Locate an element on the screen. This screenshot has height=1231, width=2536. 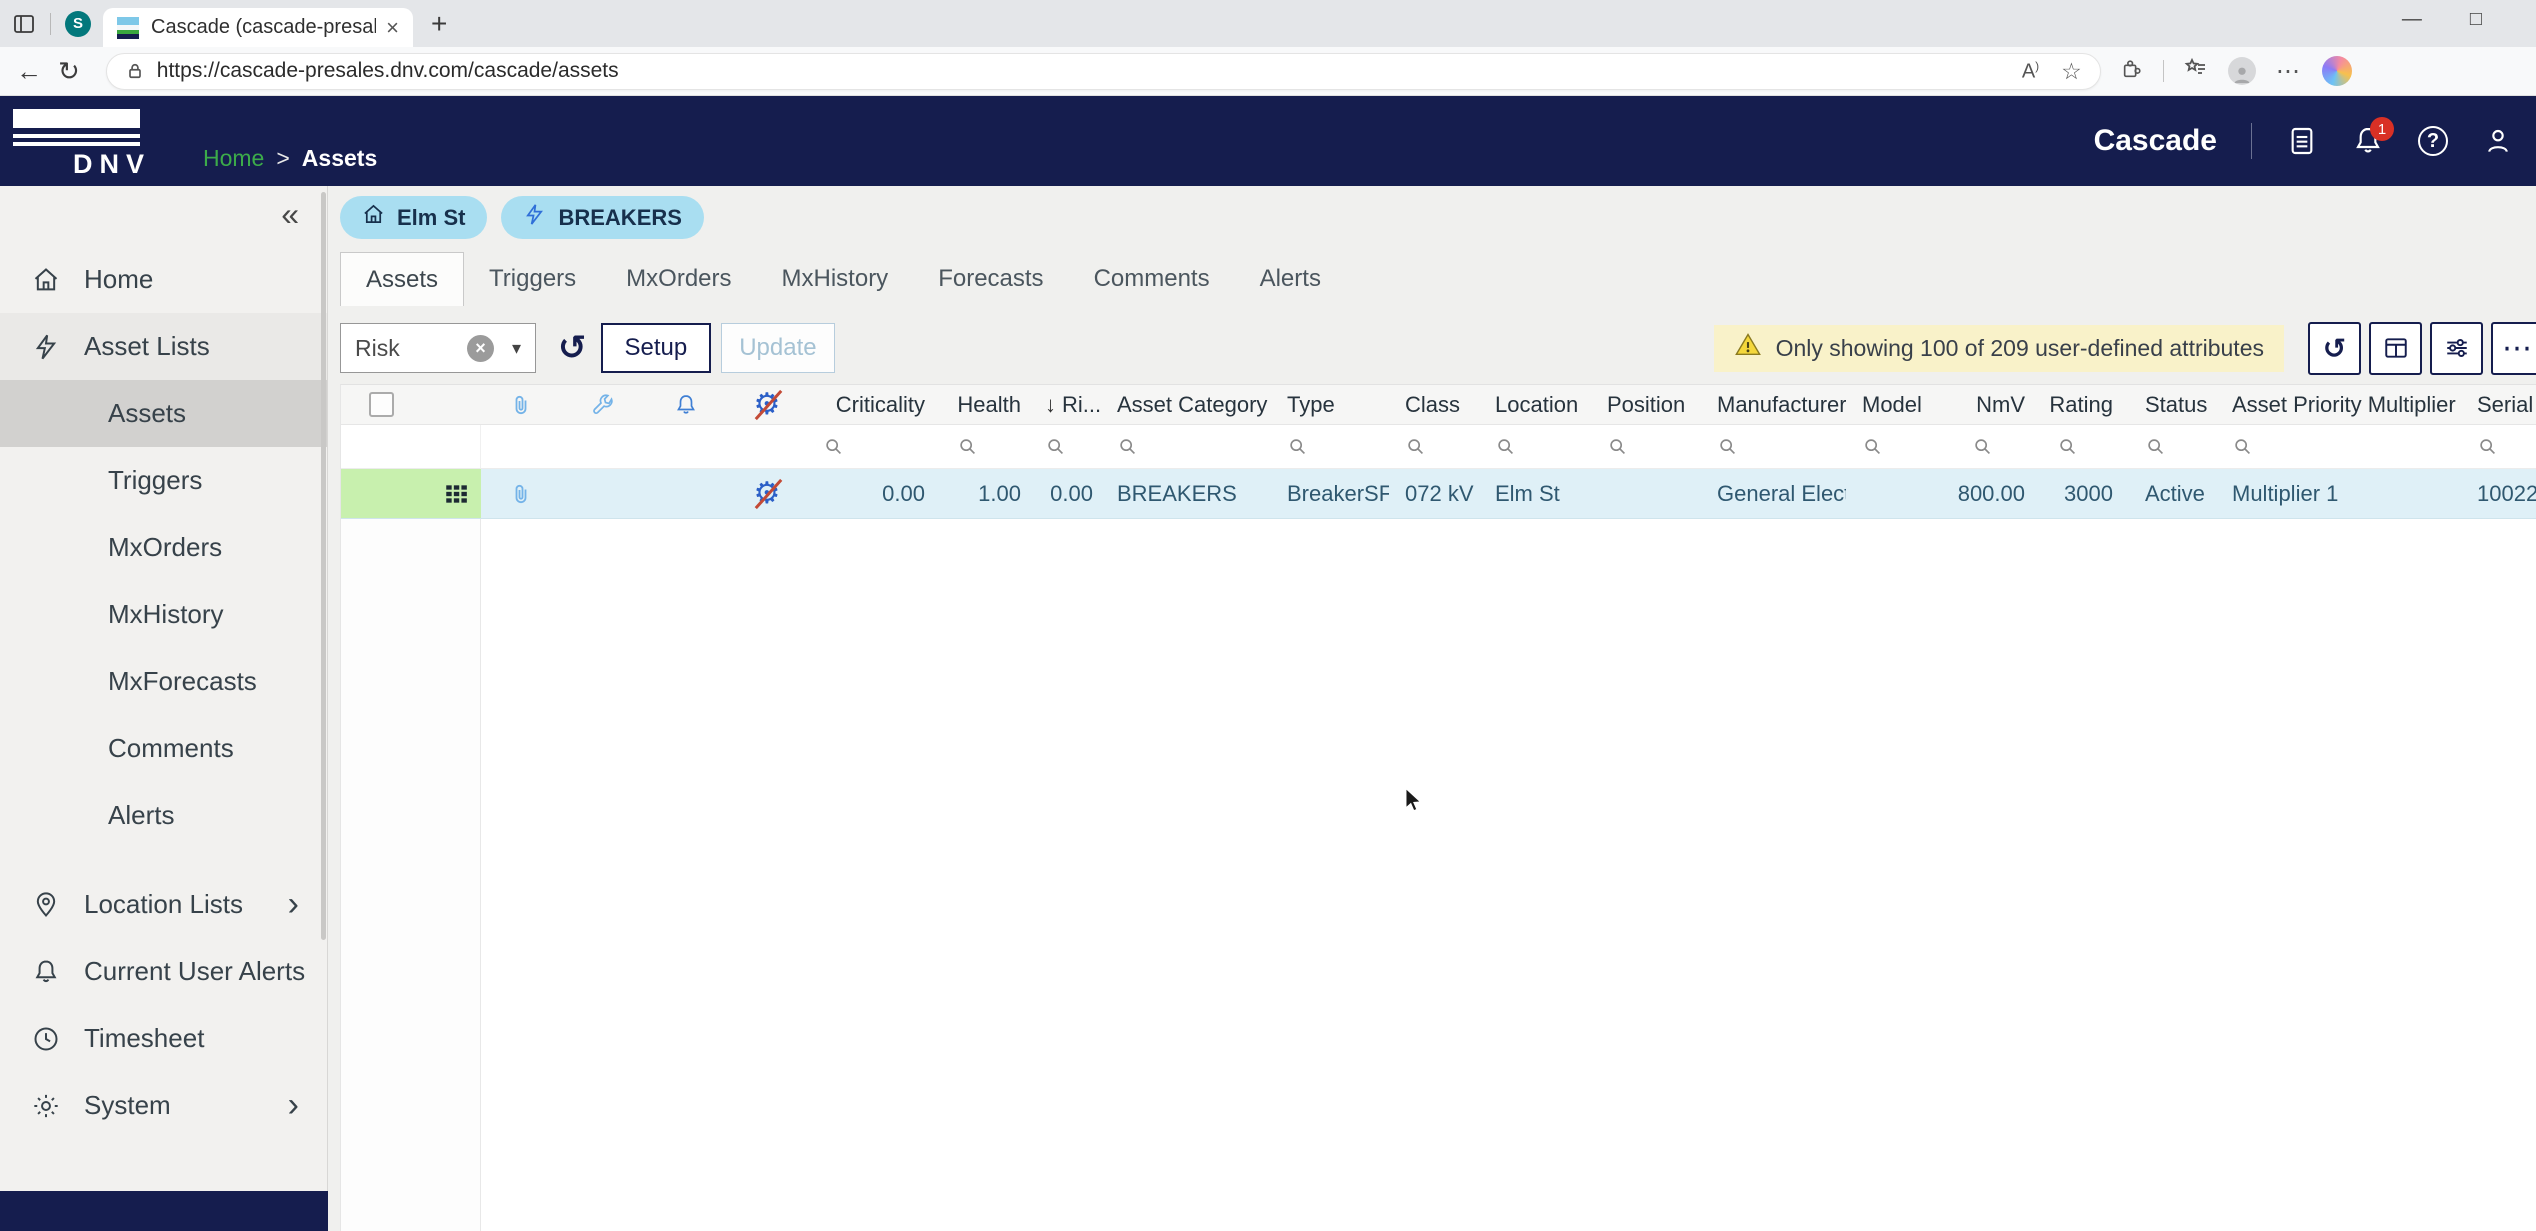
lock-icon is located at coordinates (135, 71).